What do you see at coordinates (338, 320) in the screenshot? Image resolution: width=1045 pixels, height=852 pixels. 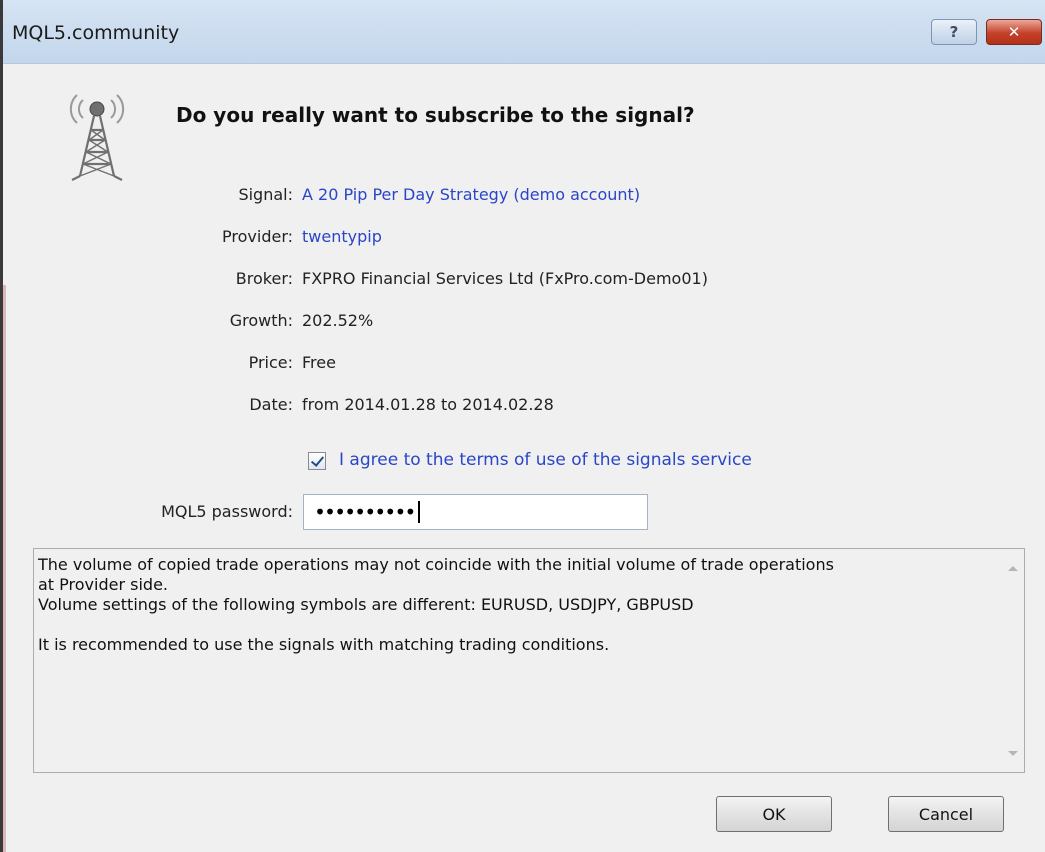 I see `growth-value: 202.52%` at bounding box center [338, 320].